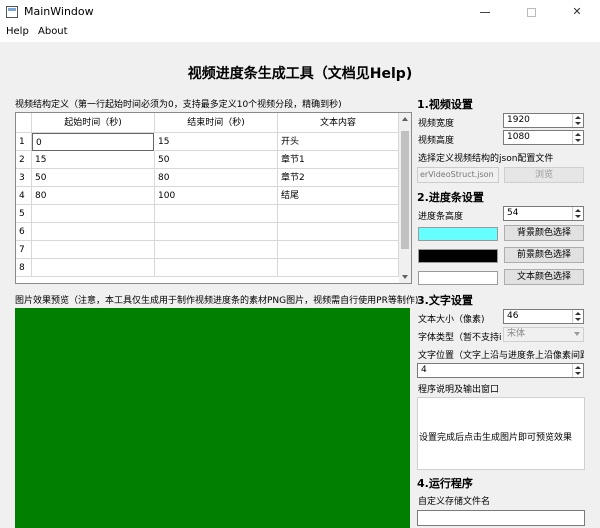 The width and height of the screenshot is (600, 528). I want to click on table-cell: 章节1, so click(338, 160).